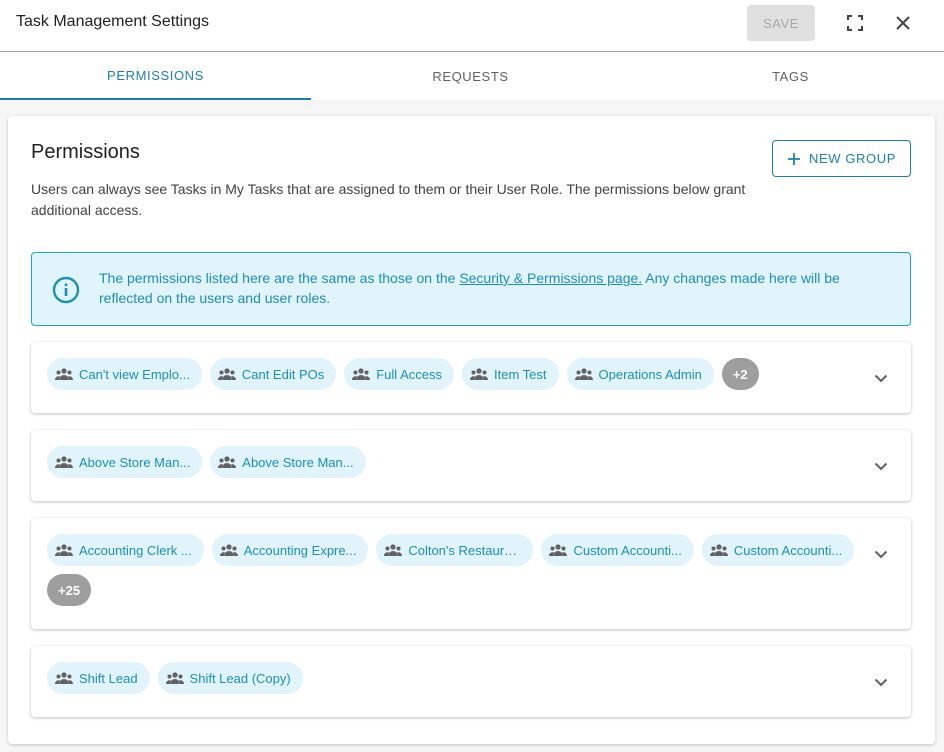 Image resolution: width=944 pixels, height=752 pixels. I want to click on tab-permissions: PERMISSIONS, so click(155, 76).